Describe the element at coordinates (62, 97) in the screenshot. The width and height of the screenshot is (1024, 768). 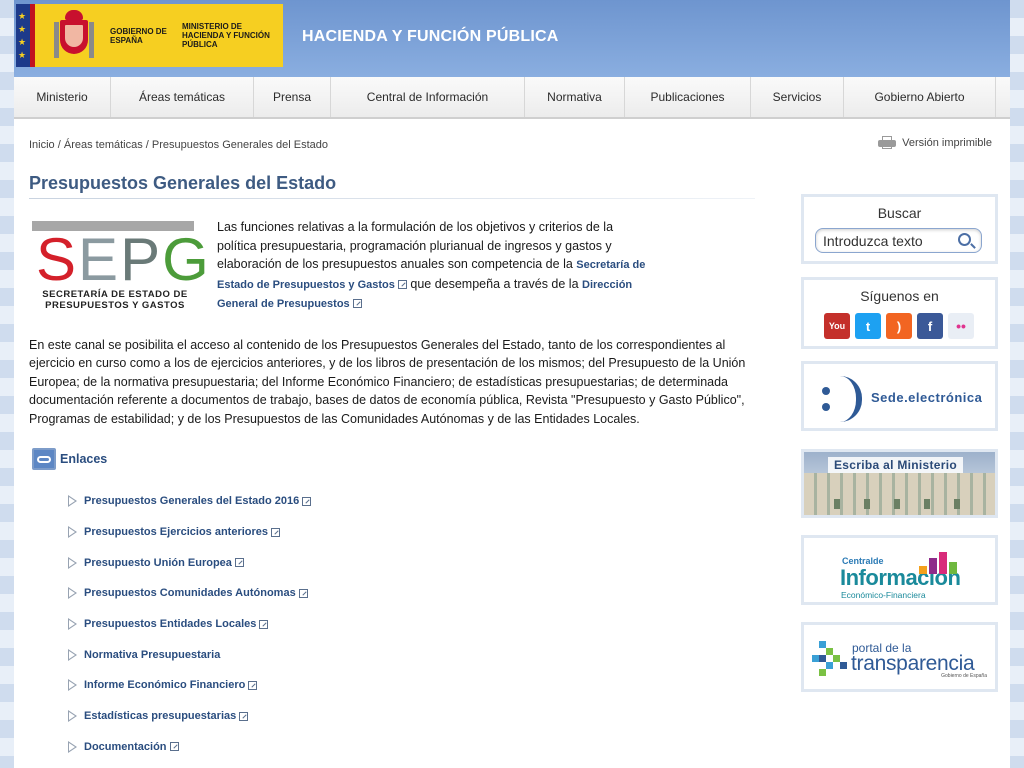
I see `nav-item-0: Ministerio` at that location.